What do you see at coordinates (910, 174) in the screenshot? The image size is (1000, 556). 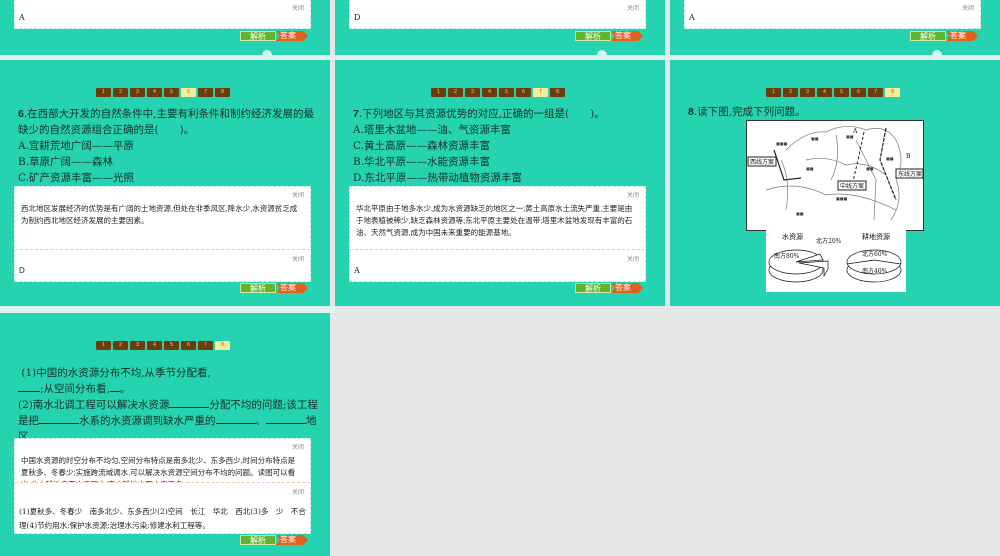 I see `map-label-east: 东线方案` at bounding box center [910, 174].